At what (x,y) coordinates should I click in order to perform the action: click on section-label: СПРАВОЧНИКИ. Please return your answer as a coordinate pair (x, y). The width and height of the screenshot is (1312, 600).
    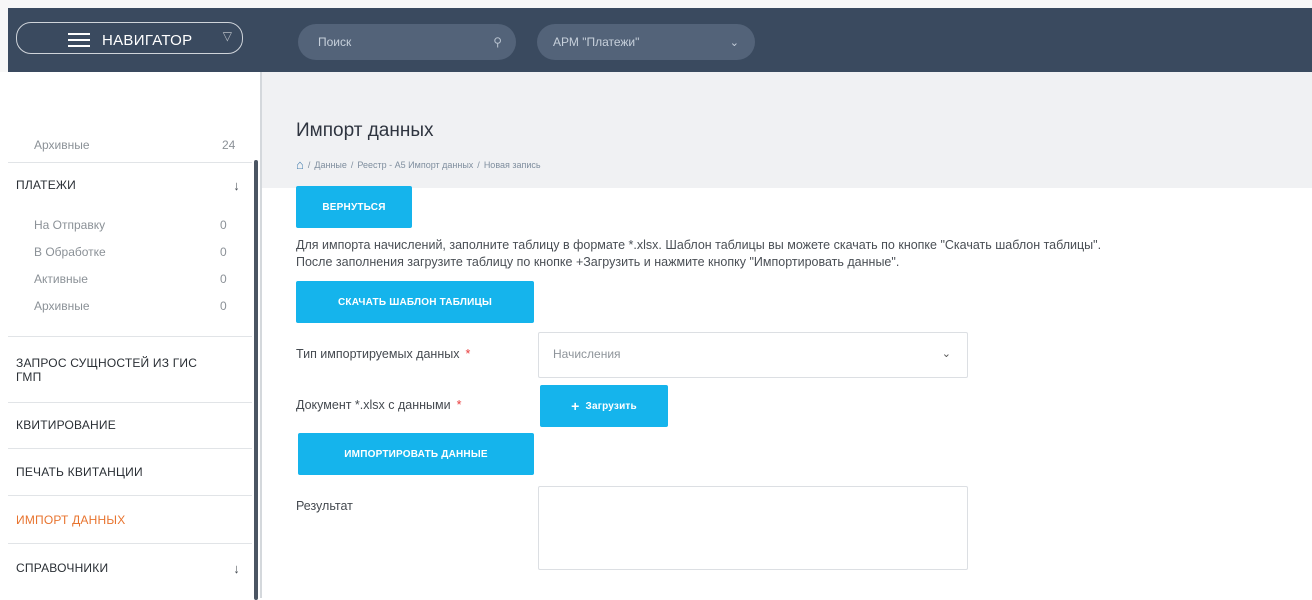
    Looking at the image, I should click on (62, 568).